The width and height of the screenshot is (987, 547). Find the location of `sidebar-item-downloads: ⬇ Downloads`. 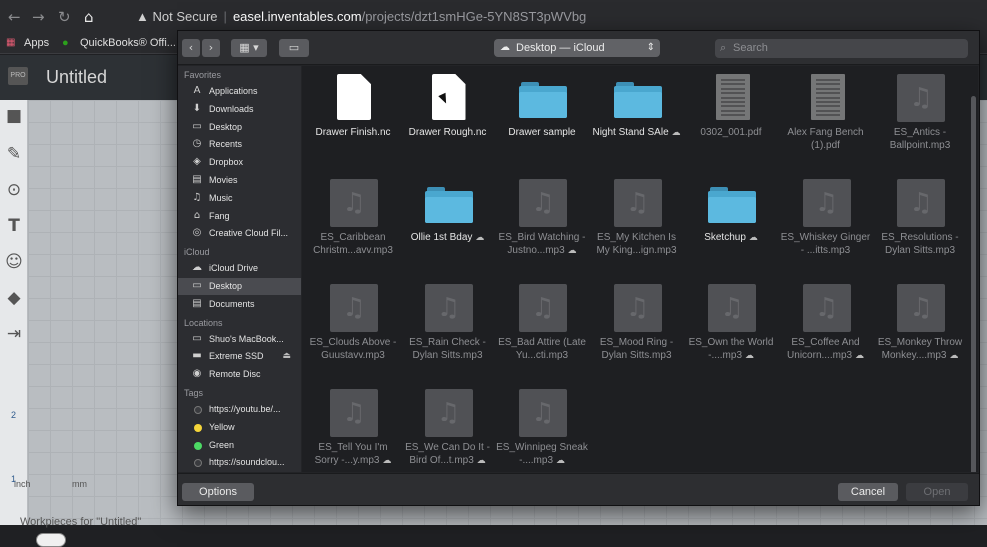

sidebar-item-downloads: ⬇ Downloads is located at coordinates (239, 109).